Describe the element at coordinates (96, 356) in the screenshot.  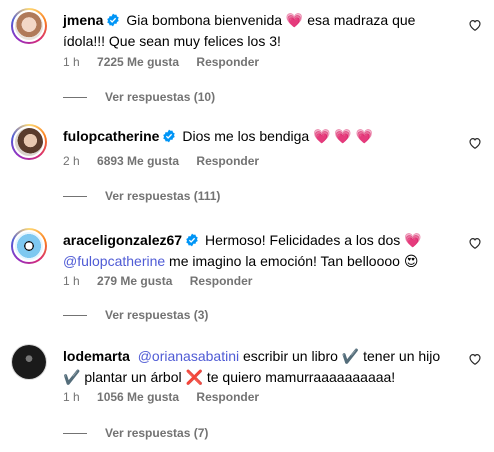
I see `comment-username: lodemarta` at that location.